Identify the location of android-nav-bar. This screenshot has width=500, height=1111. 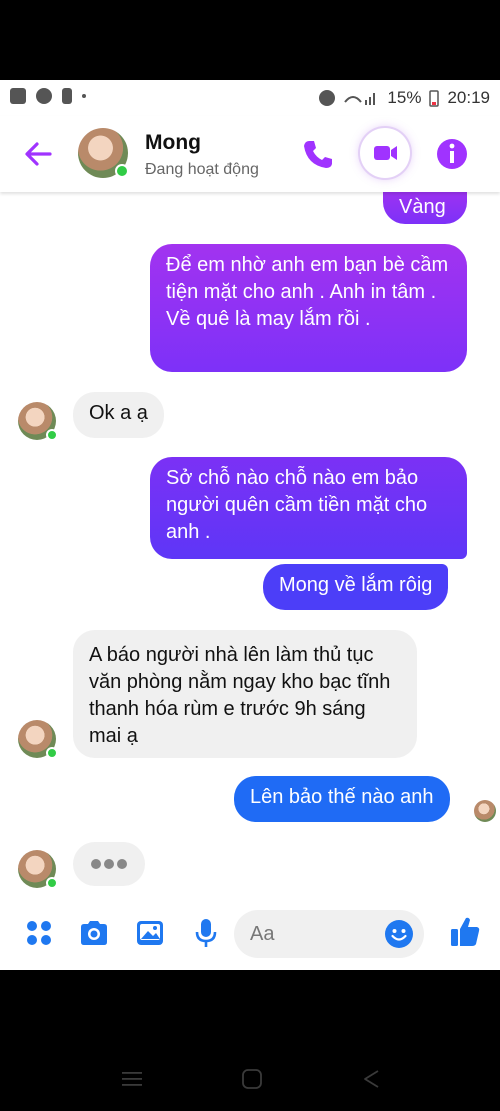
(250, 1078).